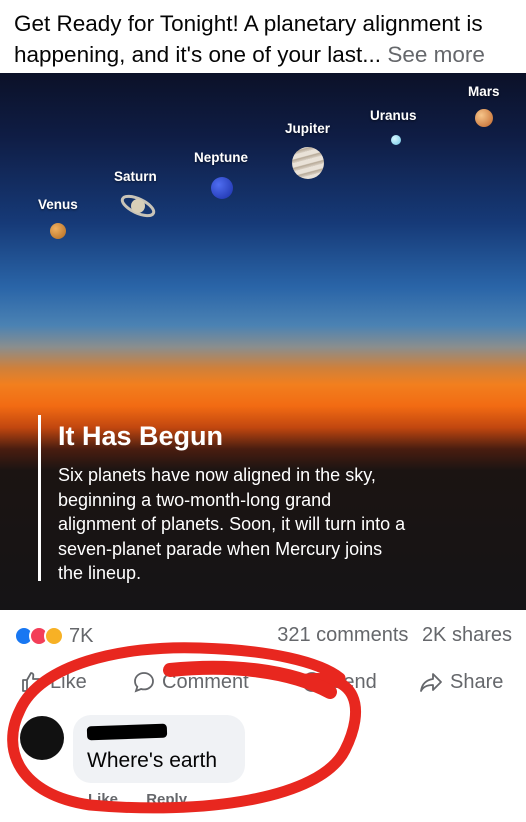 The image size is (526, 822). I want to click on reaction-count: 7K, so click(81, 635).